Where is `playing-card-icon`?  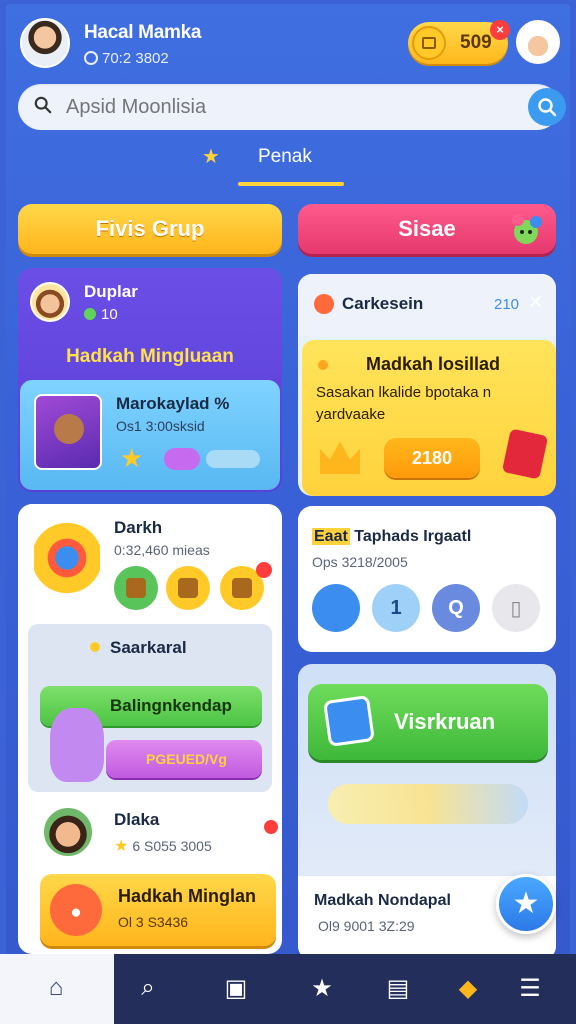 playing-card-icon is located at coordinates (525, 454).